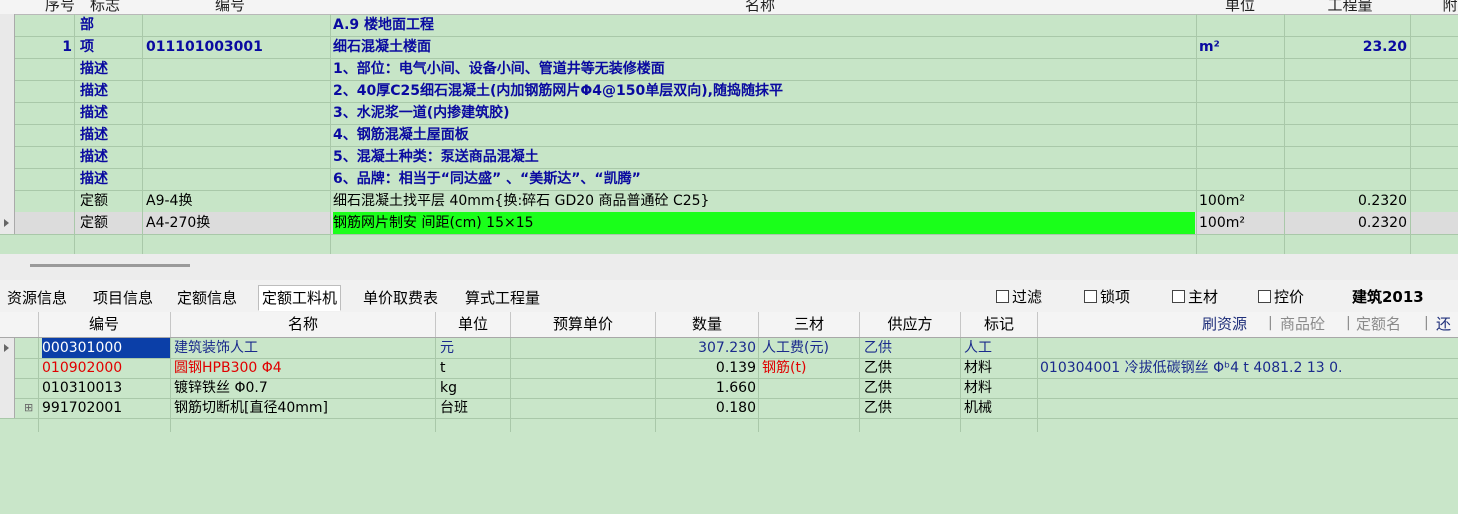 The height and width of the screenshot is (514, 1458). Describe the element at coordinates (303, 324) in the screenshot. I see `col-mat-name: 名称` at that location.